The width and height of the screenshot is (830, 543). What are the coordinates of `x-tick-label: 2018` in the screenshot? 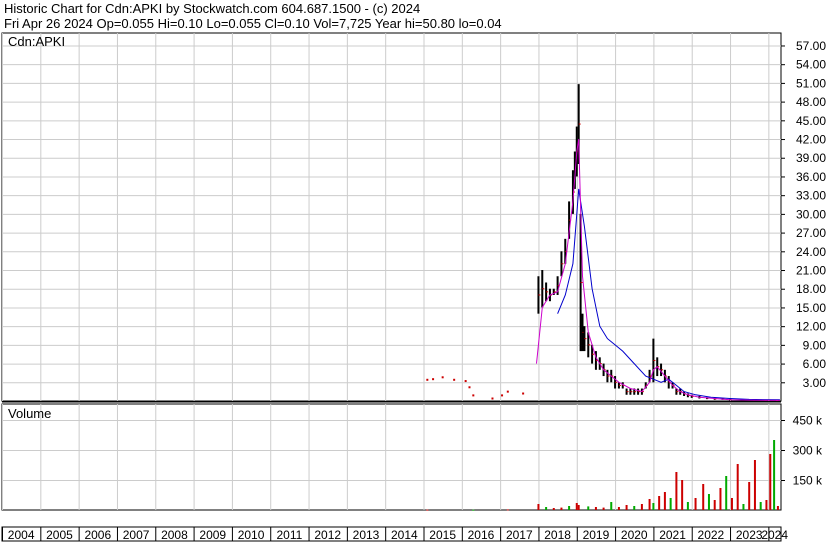 It's located at (557, 535).